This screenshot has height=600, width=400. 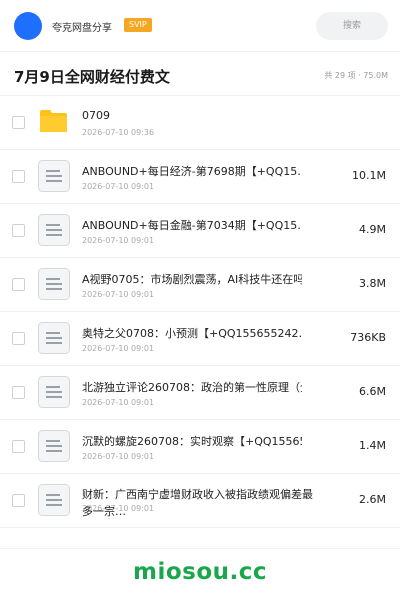 What do you see at coordinates (53, 121) in the screenshot?
I see `folder-icon` at bounding box center [53, 121].